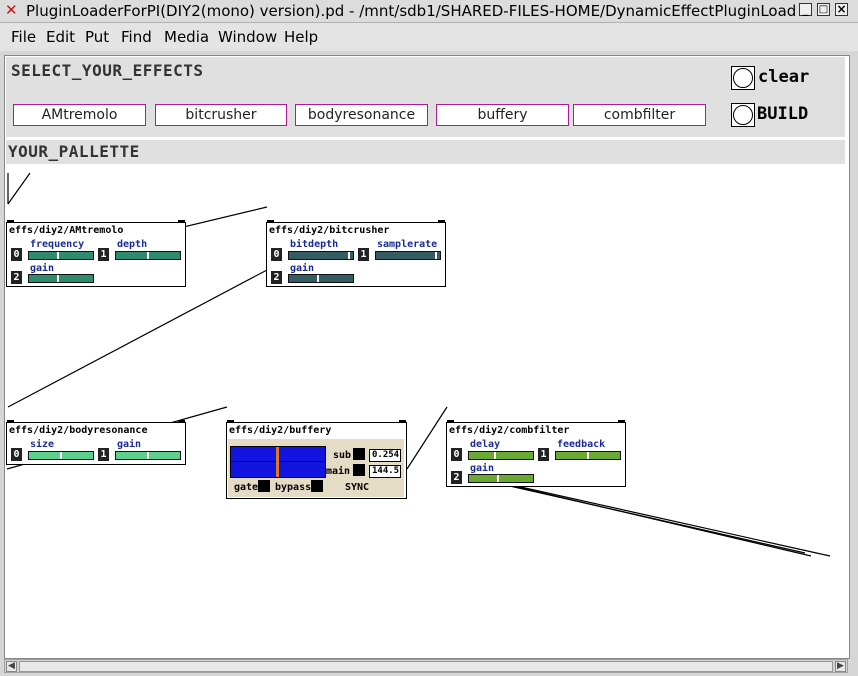 Image resolution: width=858 pixels, height=676 pixels. What do you see at coordinates (841, 9) in the screenshot?
I see `close-button: ×` at bounding box center [841, 9].